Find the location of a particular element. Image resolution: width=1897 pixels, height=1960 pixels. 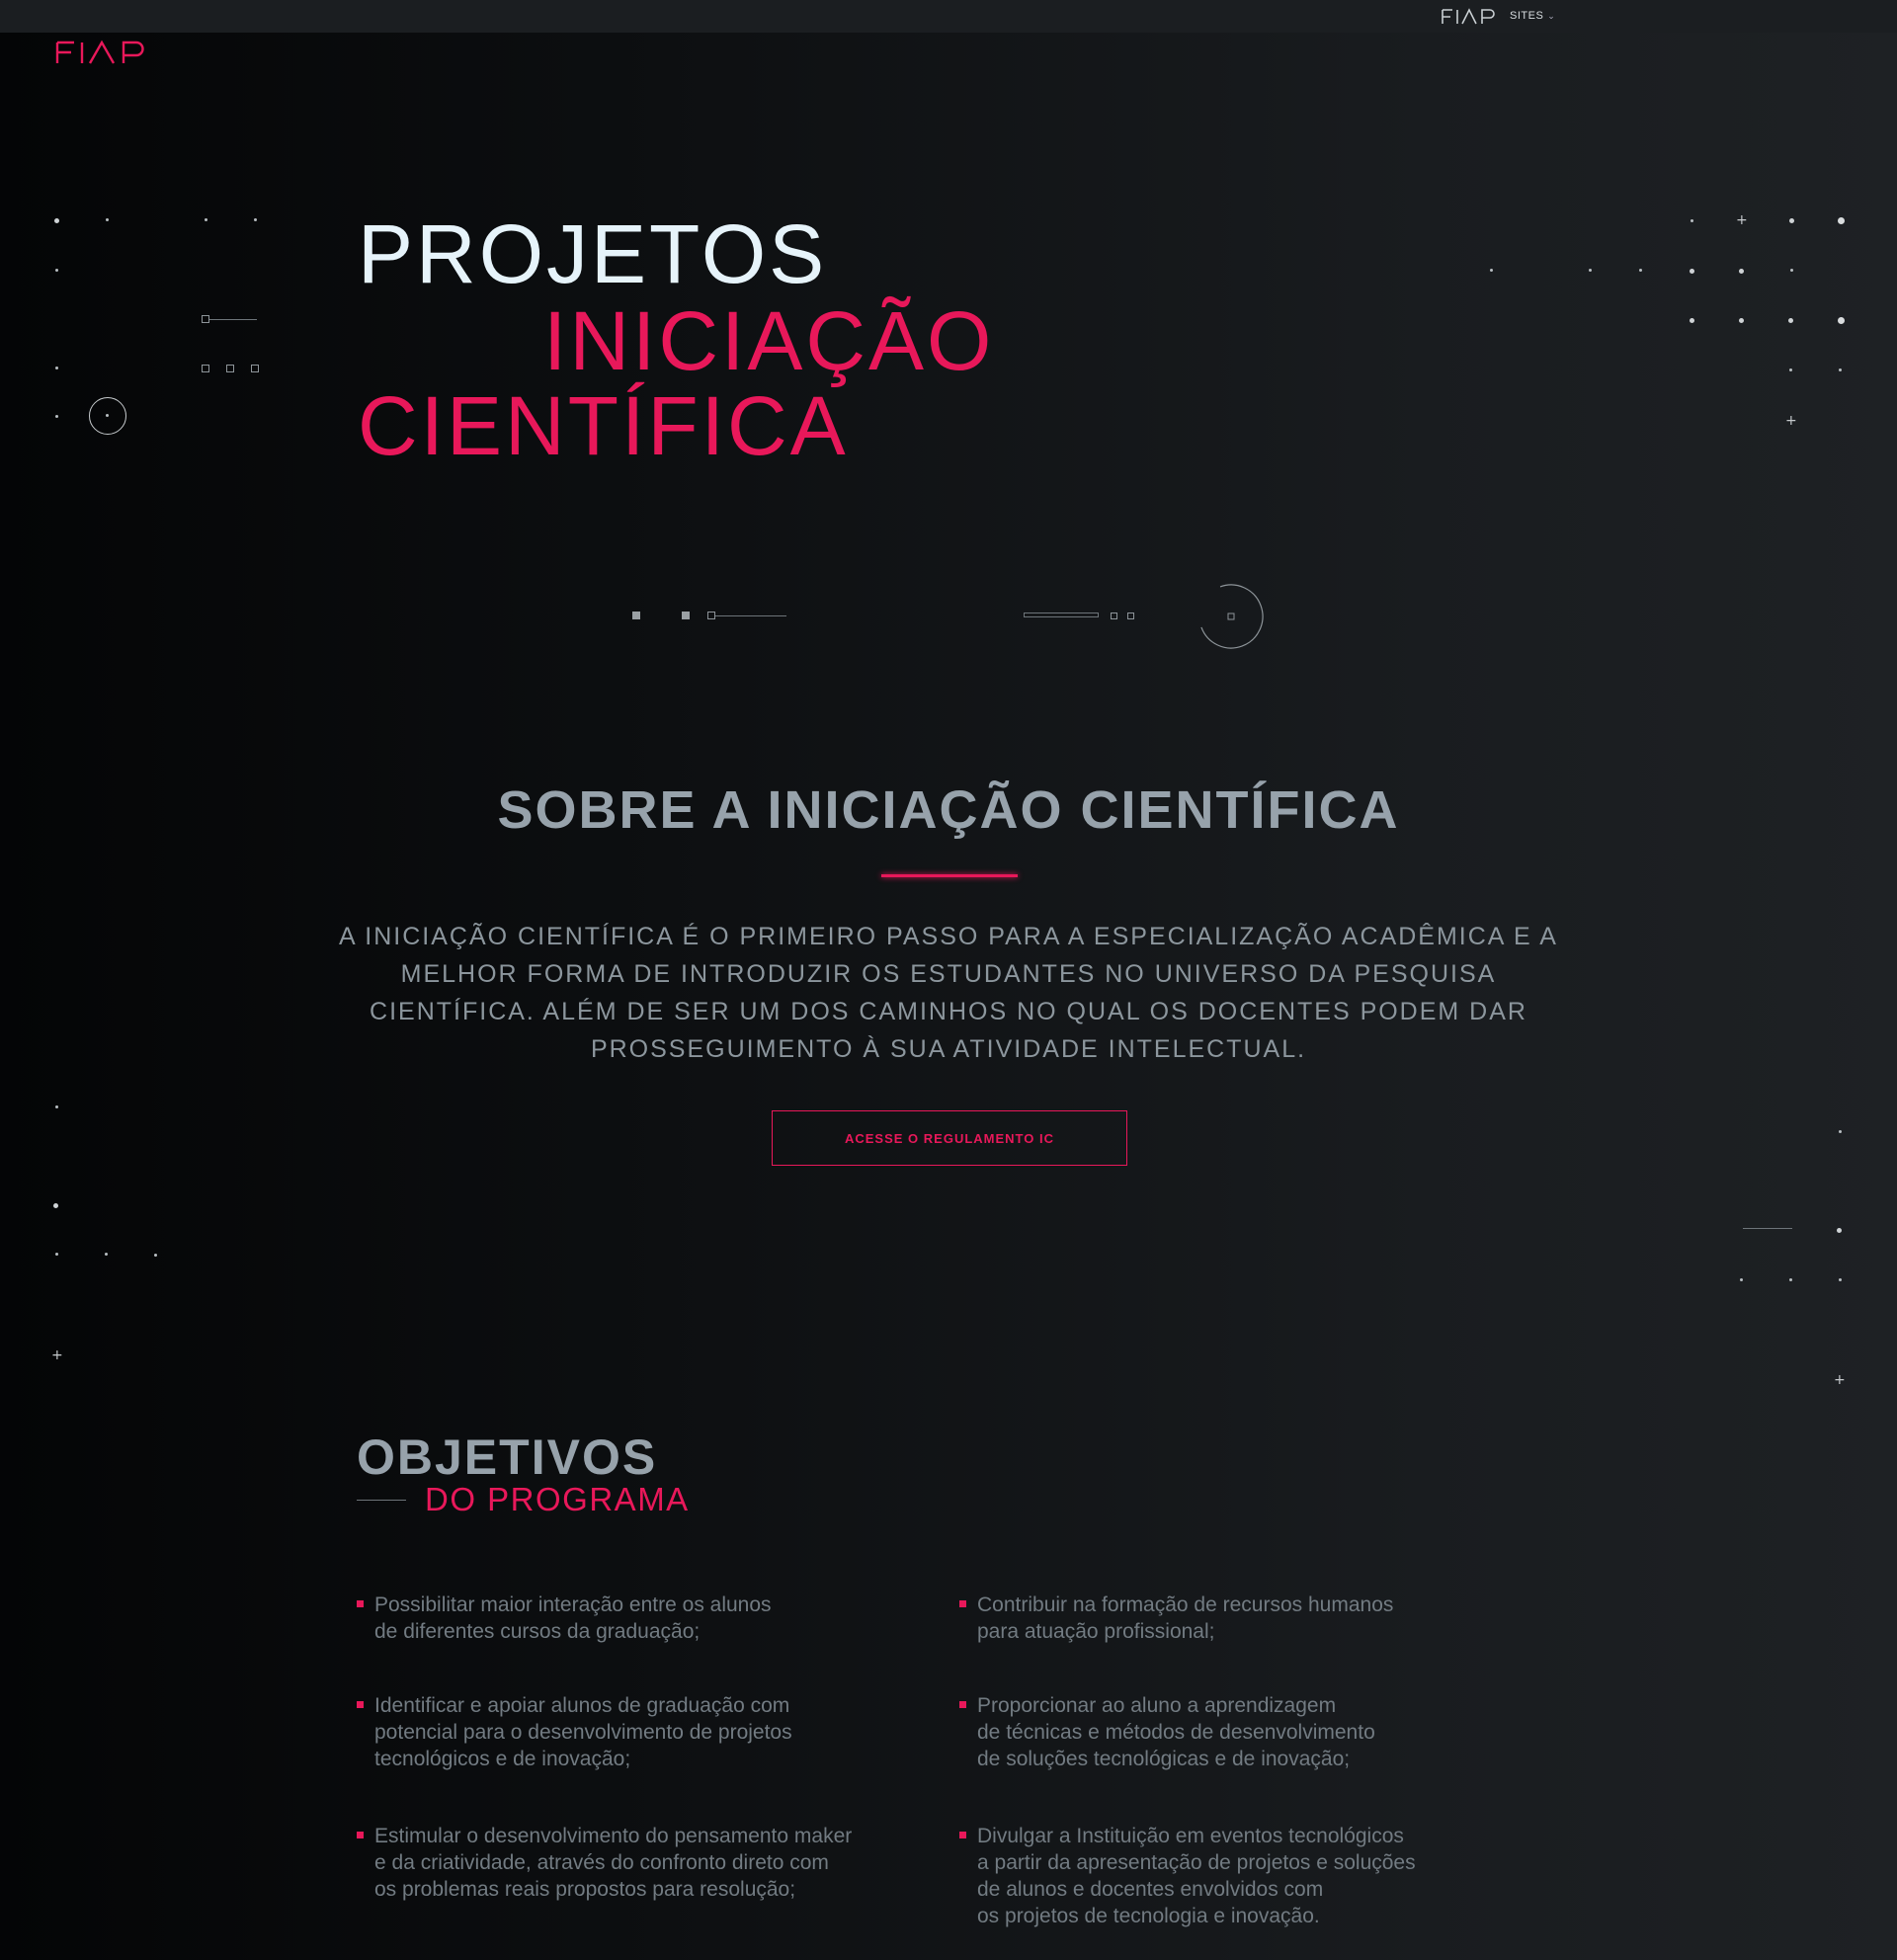

objectives-subtitle: DO PROGRAMA is located at coordinates (557, 1499).